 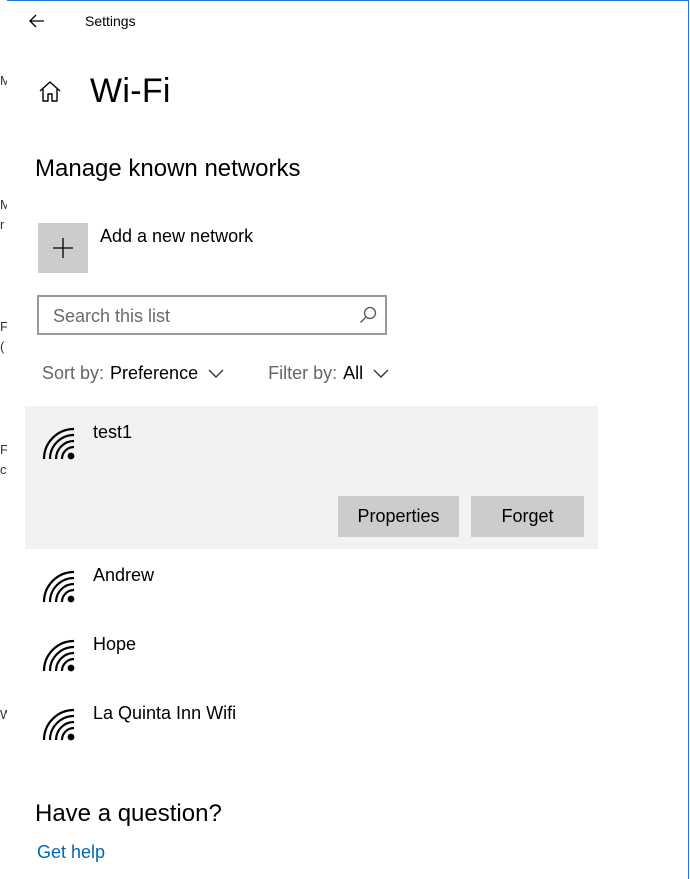 What do you see at coordinates (353, 373) in the screenshot?
I see `filter-value: All` at bounding box center [353, 373].